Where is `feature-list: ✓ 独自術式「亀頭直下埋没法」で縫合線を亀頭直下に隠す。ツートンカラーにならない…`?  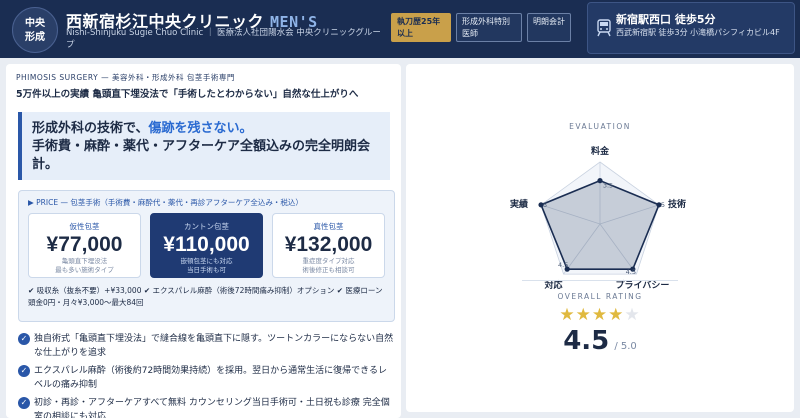 feature-list: ✓ 独自術式「亀頭直下埋没法」で縫合線を亀頭直下に隠す。ツートンカラーにならない… is located at coordinates (206, 375).